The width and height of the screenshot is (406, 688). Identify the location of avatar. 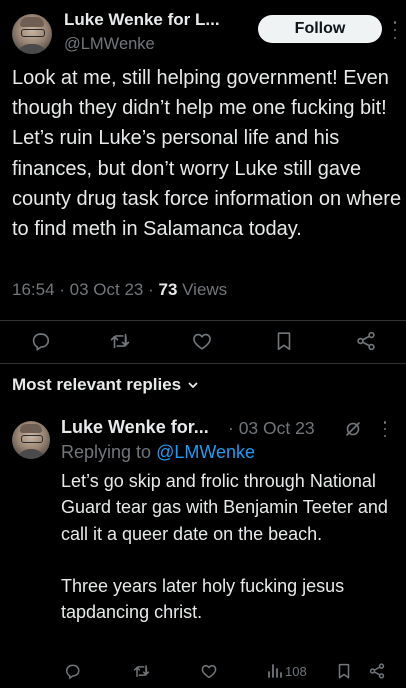
(32, 34).